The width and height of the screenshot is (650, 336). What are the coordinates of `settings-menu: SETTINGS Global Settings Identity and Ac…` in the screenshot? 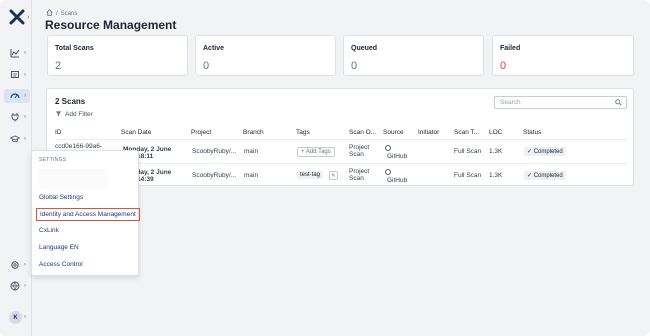 It's located at (85, 213).